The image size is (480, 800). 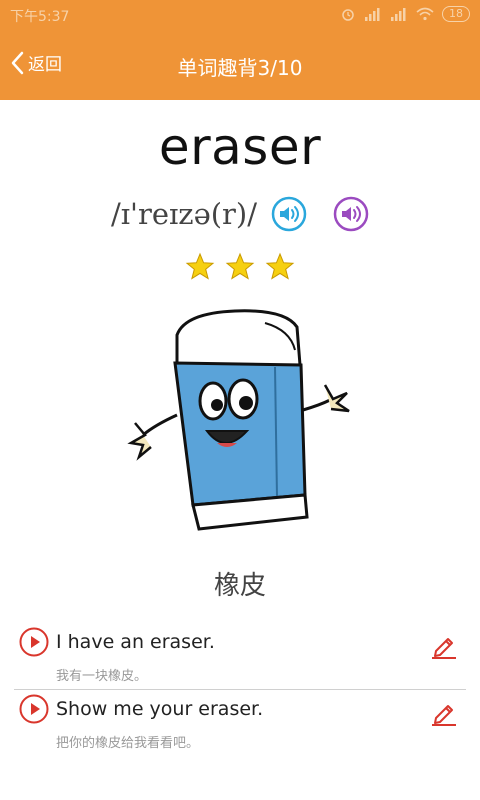 What do you see at coordinates (238, 420) in the screenshot?
I see `eraser-illustration` at bounding box center [238, 420].